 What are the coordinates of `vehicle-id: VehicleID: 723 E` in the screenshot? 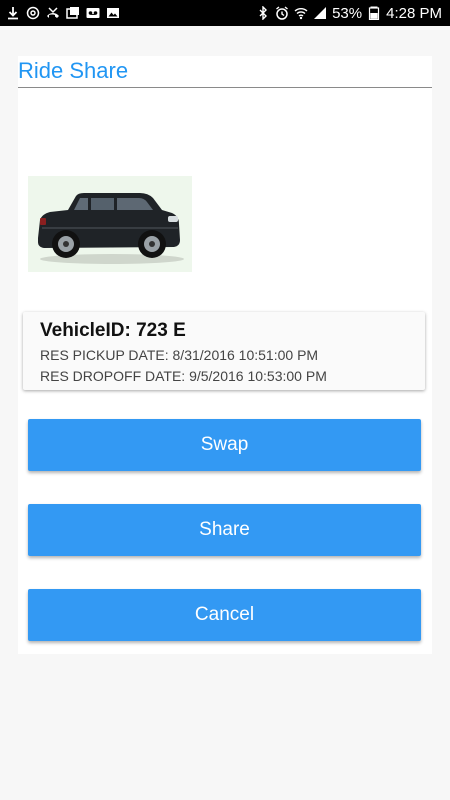 It's located at (113, 330).